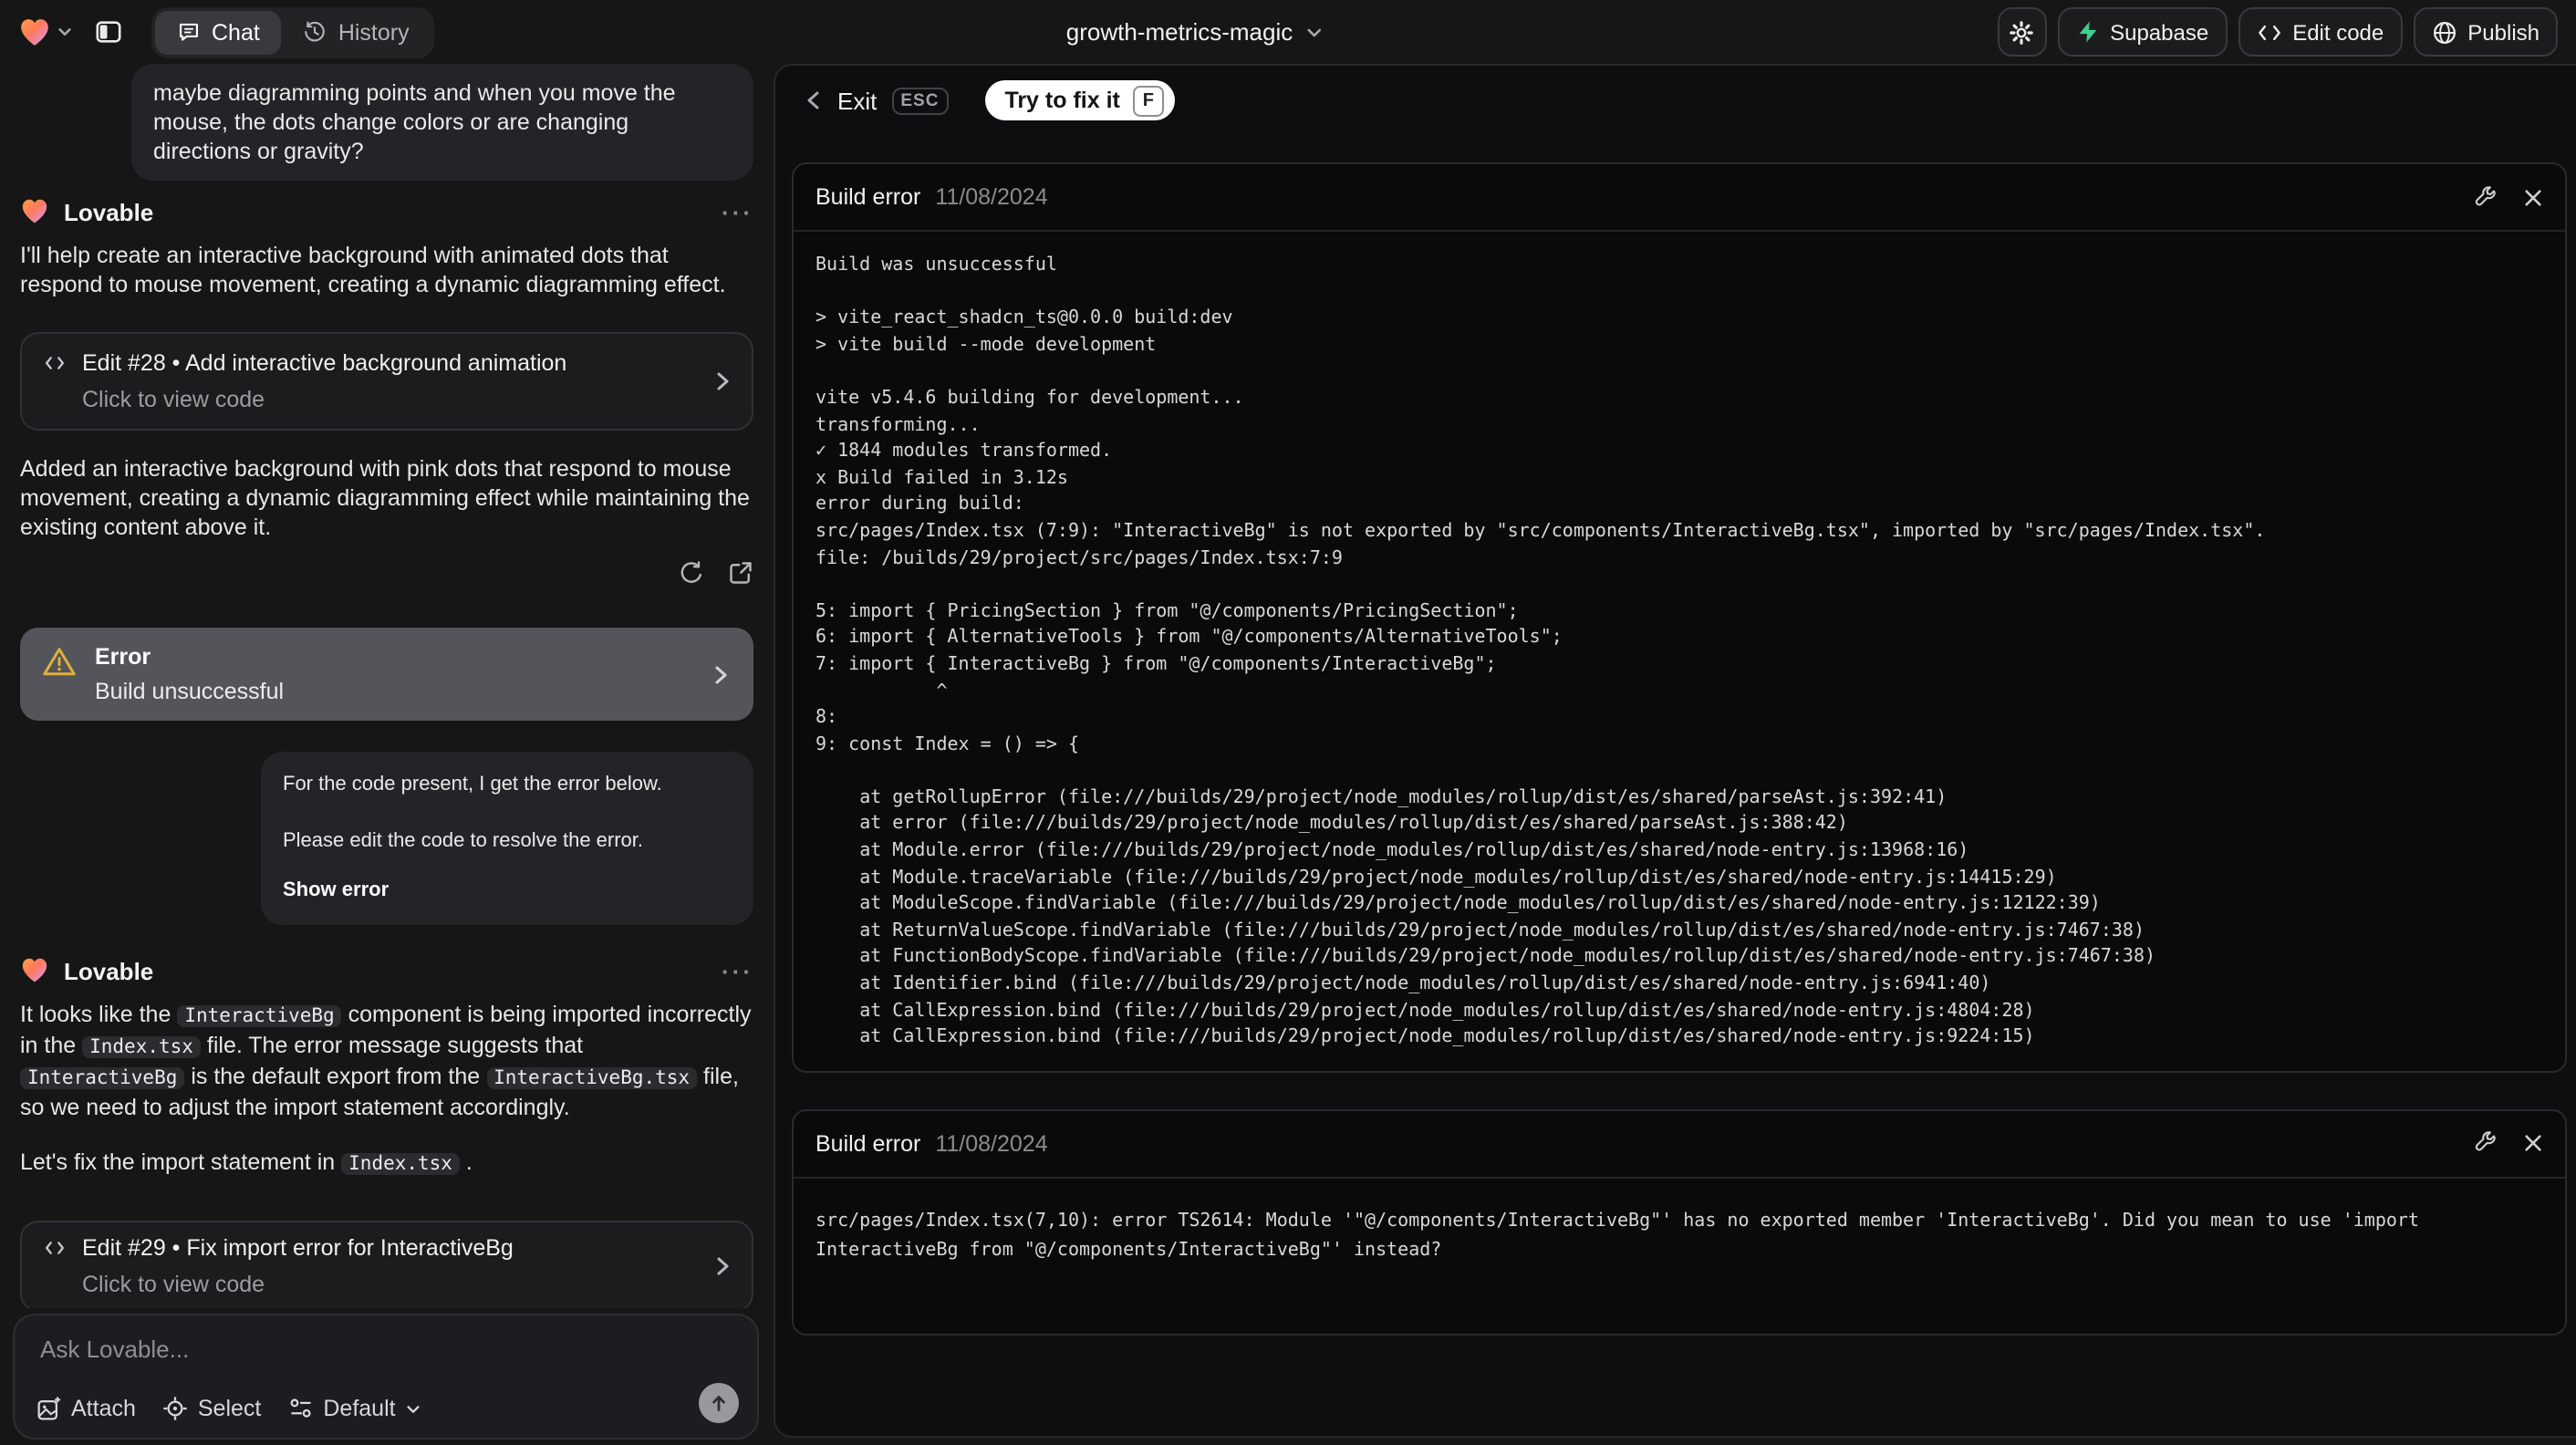 The width and height of the screenshot is (2576, 1445). Describe the element at coordinates (740, 573) in the screenshot. I see `open-preview-icon` at that location.